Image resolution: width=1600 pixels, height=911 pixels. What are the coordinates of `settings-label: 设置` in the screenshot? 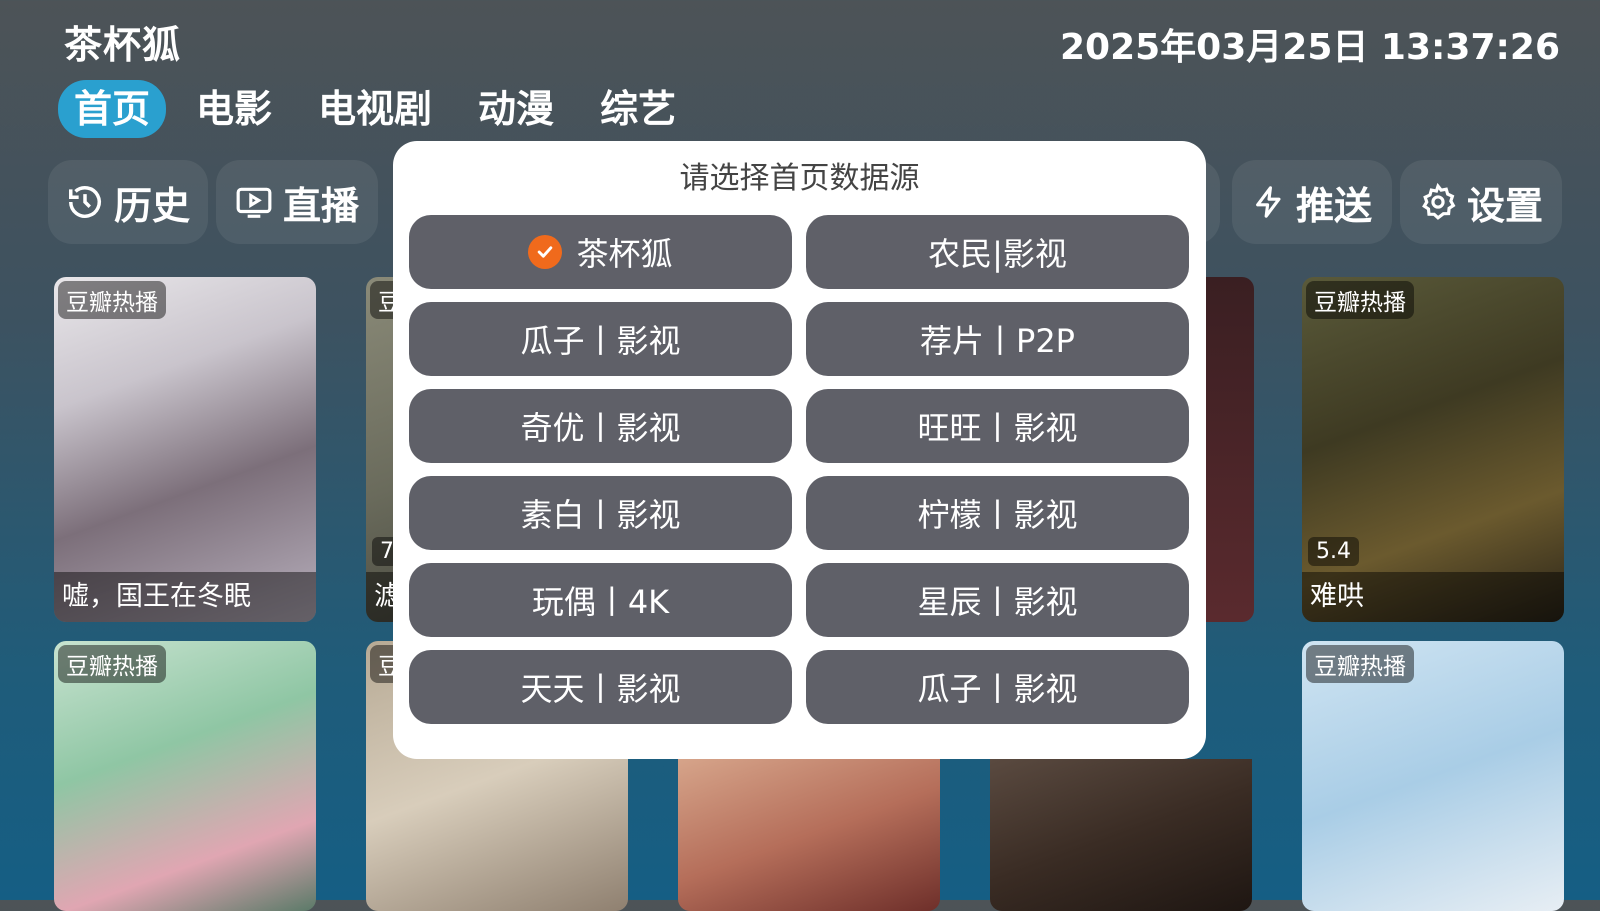 It's located at (1504, 205).